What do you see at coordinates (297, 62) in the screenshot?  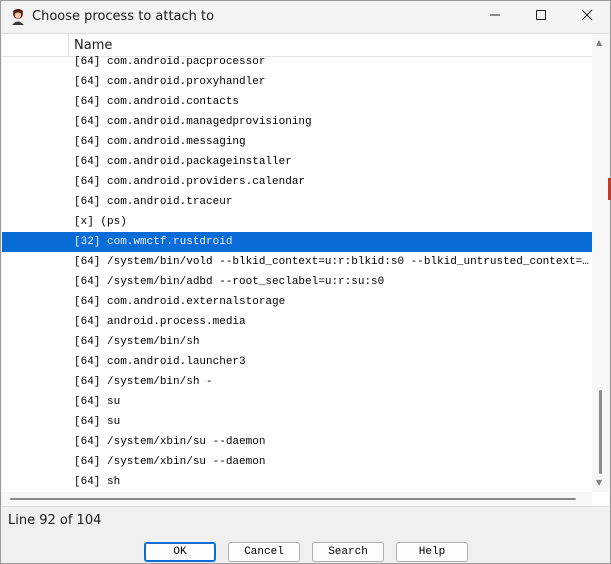 I see `process-row: [64] com.android.pacprocessor` at bounding box center [297, 62].